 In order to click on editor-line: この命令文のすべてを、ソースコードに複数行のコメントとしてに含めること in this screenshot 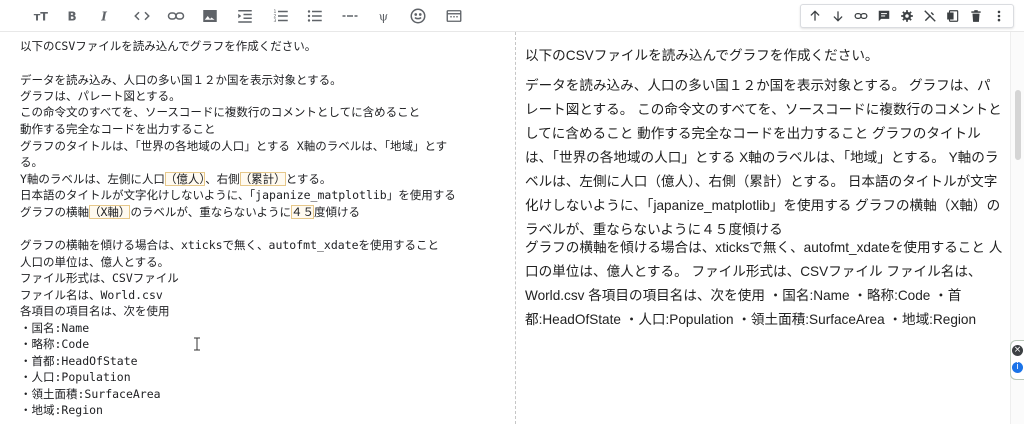, I will do `click(220, 112)`.